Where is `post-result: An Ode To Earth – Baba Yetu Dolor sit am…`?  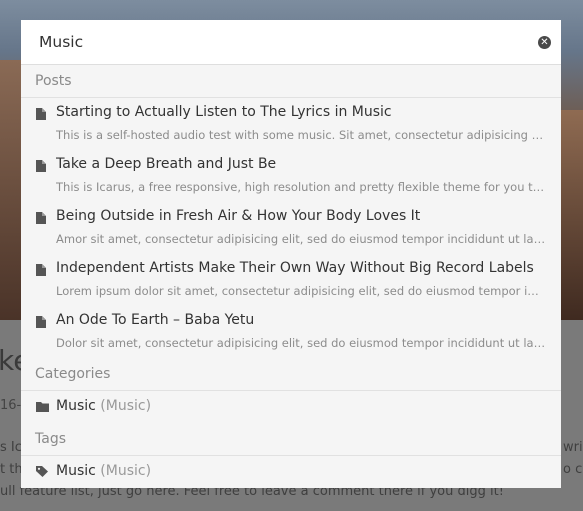
post-result: An Ode To Earth – Baba Yetu Dolor sit am… is located at coordinates (291, 332).